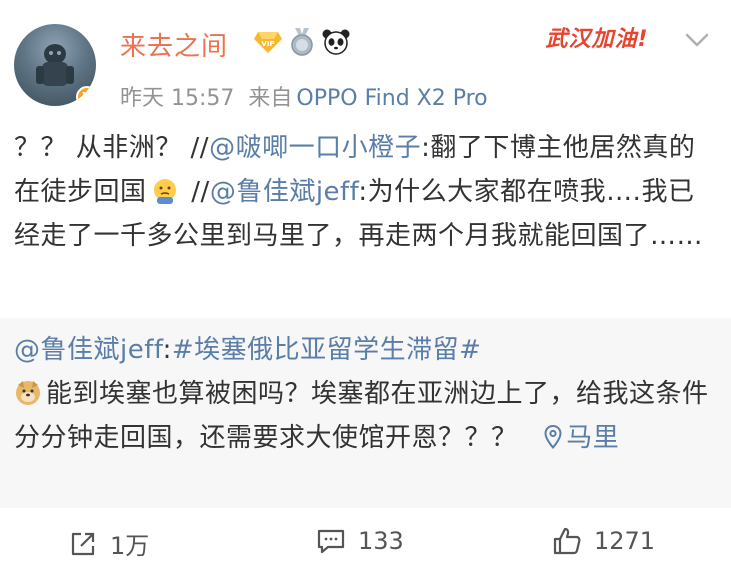 This screenshot has height=574, width=731. Describe the element at coordinates (88, 350) in the screenshot. I see `repost-mention-link: @鲁佳斌jeff` at that location.